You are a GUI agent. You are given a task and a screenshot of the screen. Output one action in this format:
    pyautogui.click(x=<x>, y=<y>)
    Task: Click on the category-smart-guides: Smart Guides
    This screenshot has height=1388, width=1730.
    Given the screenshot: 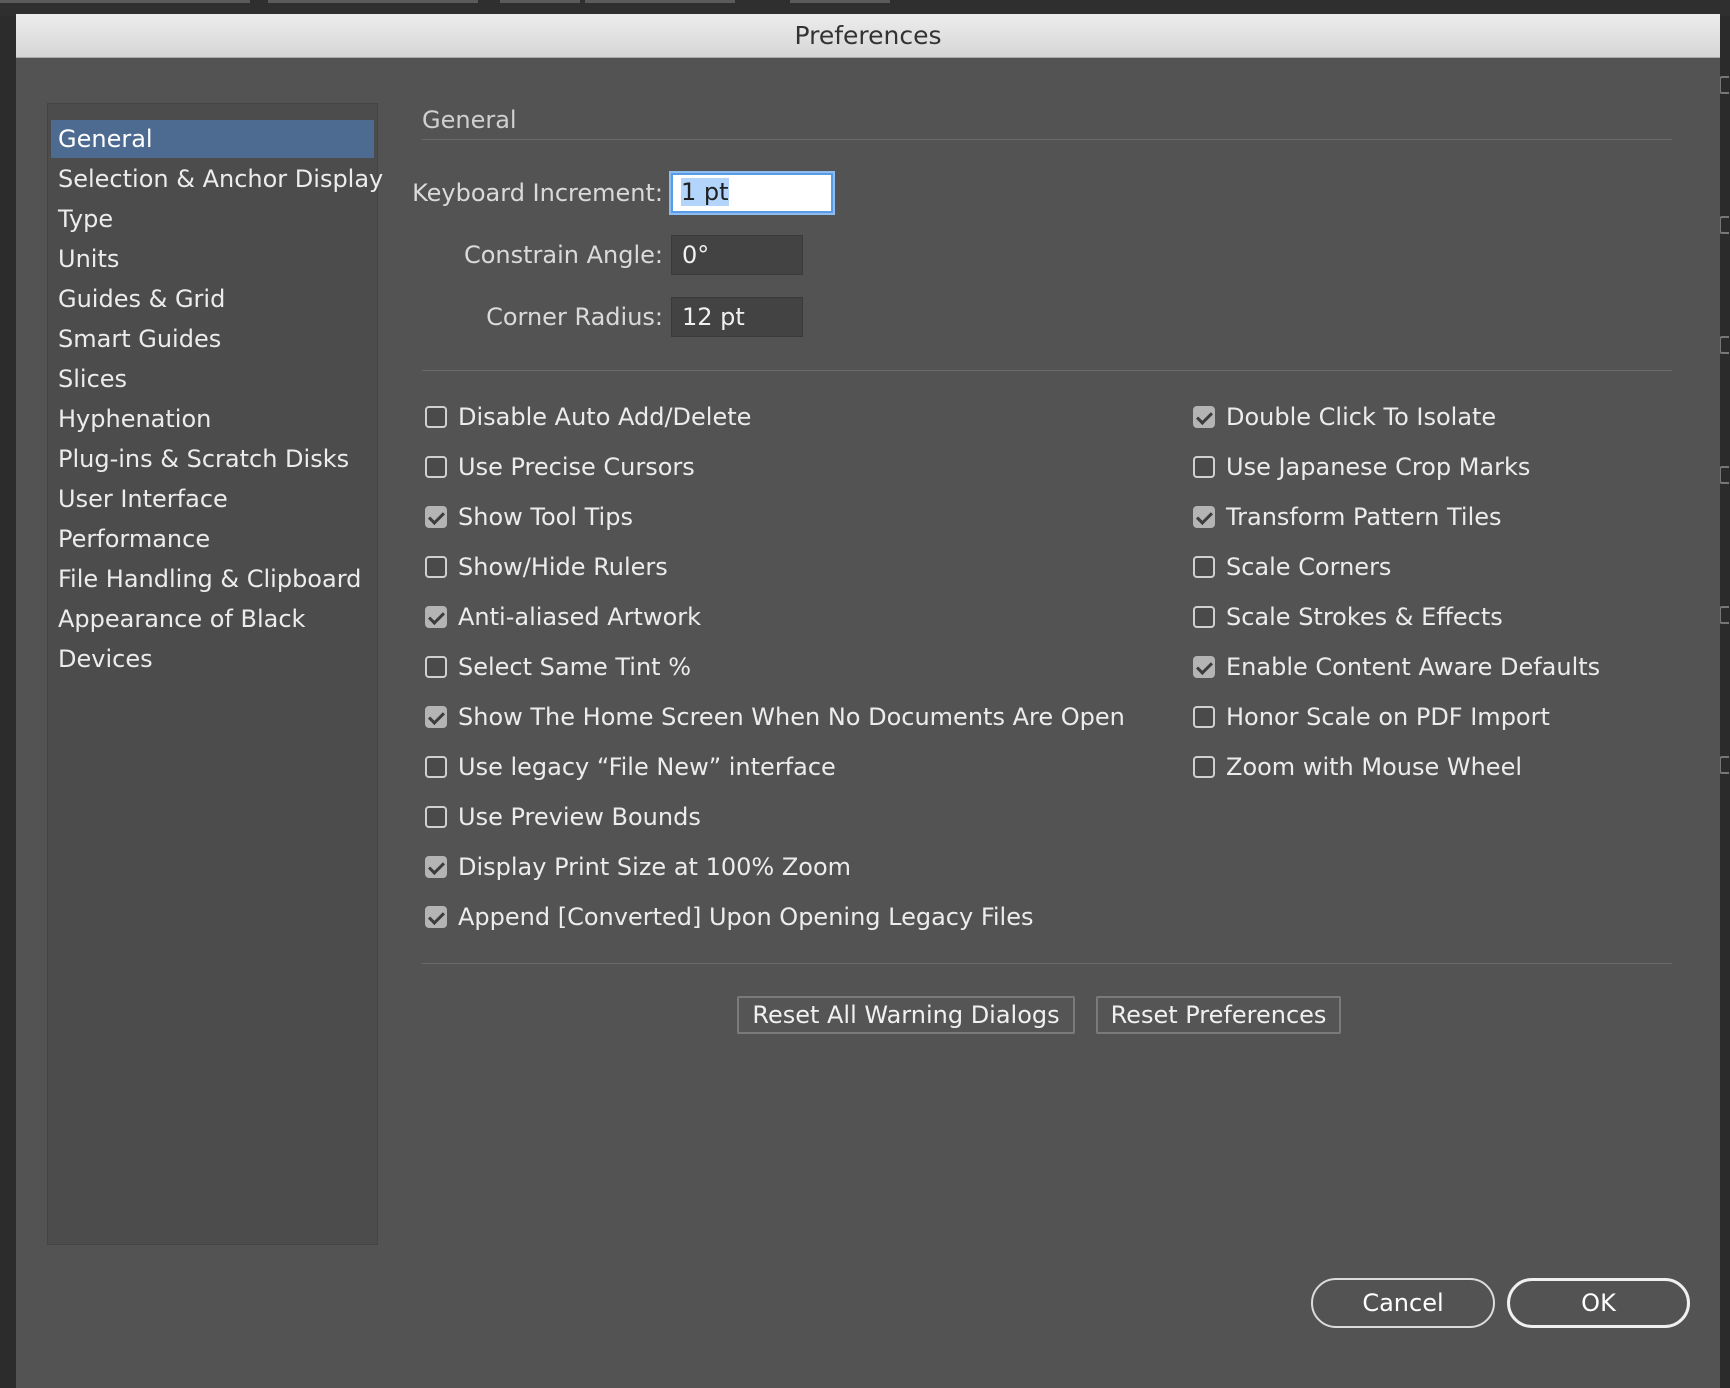 What is the action you would take?
    pyautogui.click(x=212, y=339)
    